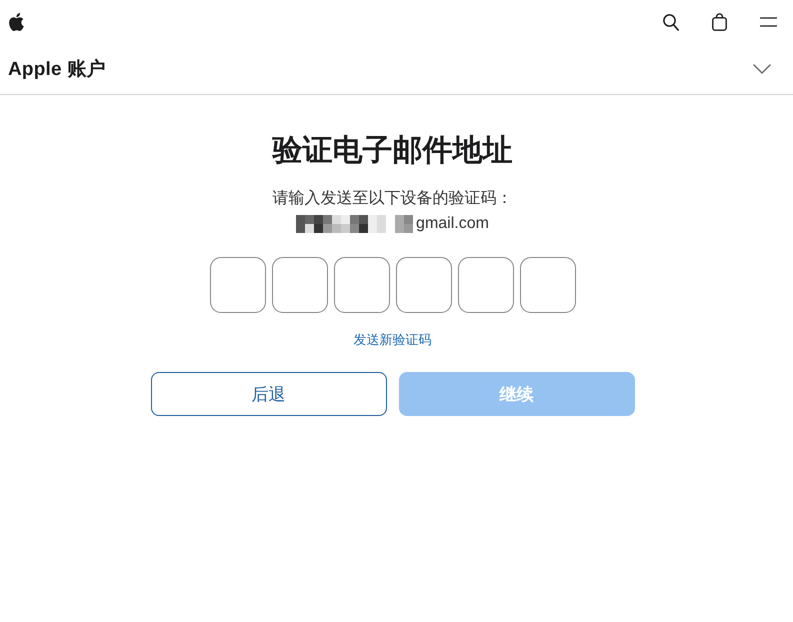  Describe the element at coordinates (16, 22) in the screenshot. I see `apple-icon` at that location.